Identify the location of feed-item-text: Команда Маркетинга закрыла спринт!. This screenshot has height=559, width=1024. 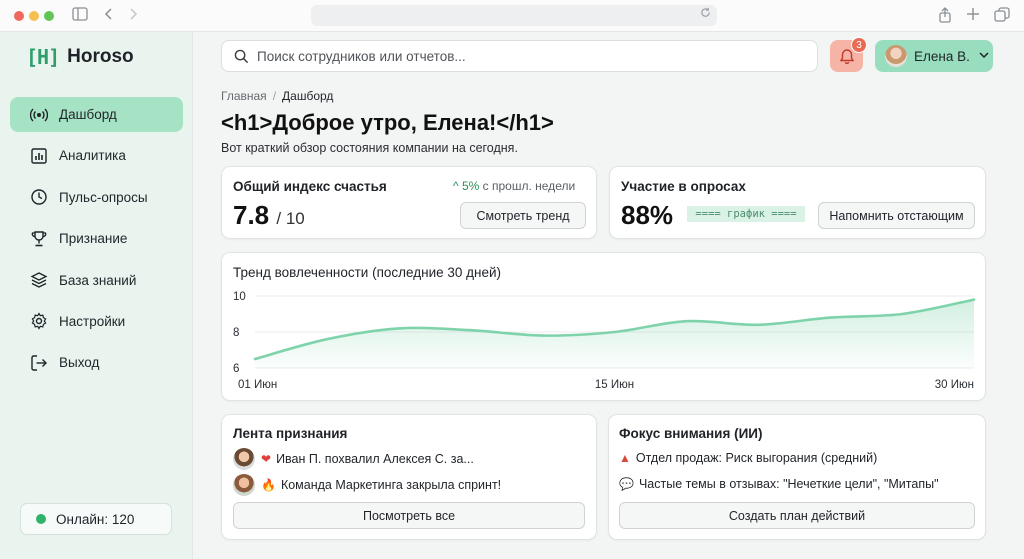
(391, 485).